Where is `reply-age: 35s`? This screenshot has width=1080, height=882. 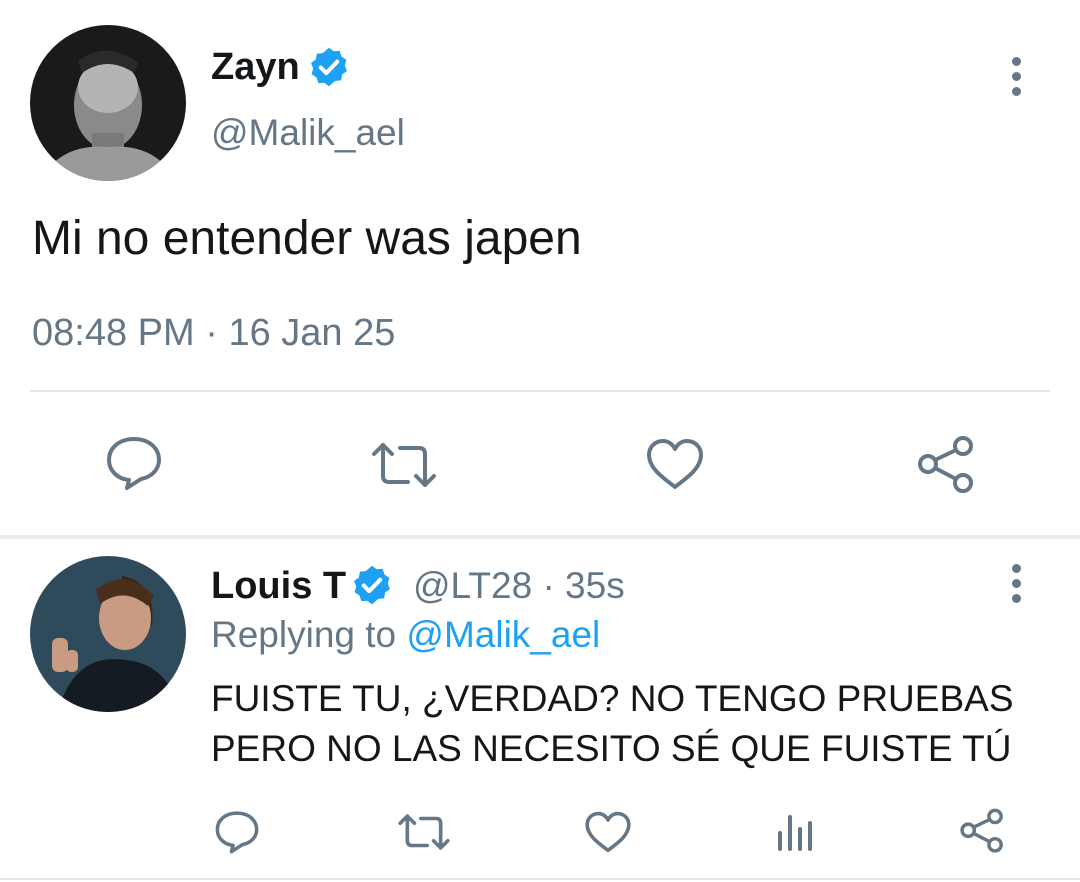
reply-age: 35s is located at coordinates (595, 585).